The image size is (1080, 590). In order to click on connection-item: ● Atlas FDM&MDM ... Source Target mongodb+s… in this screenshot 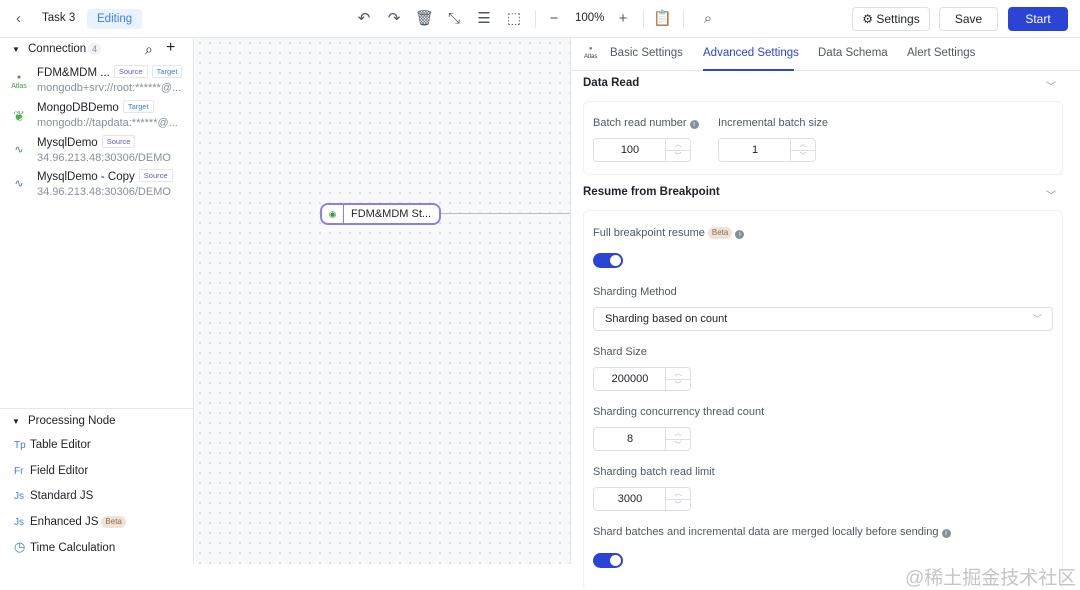, I will do `click(97, 82)`.